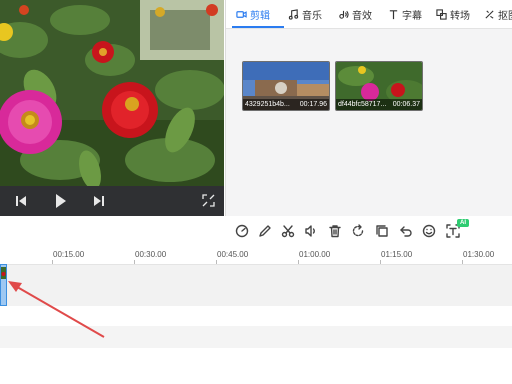  I want to click on next-frame-icon, so click(99, 203).